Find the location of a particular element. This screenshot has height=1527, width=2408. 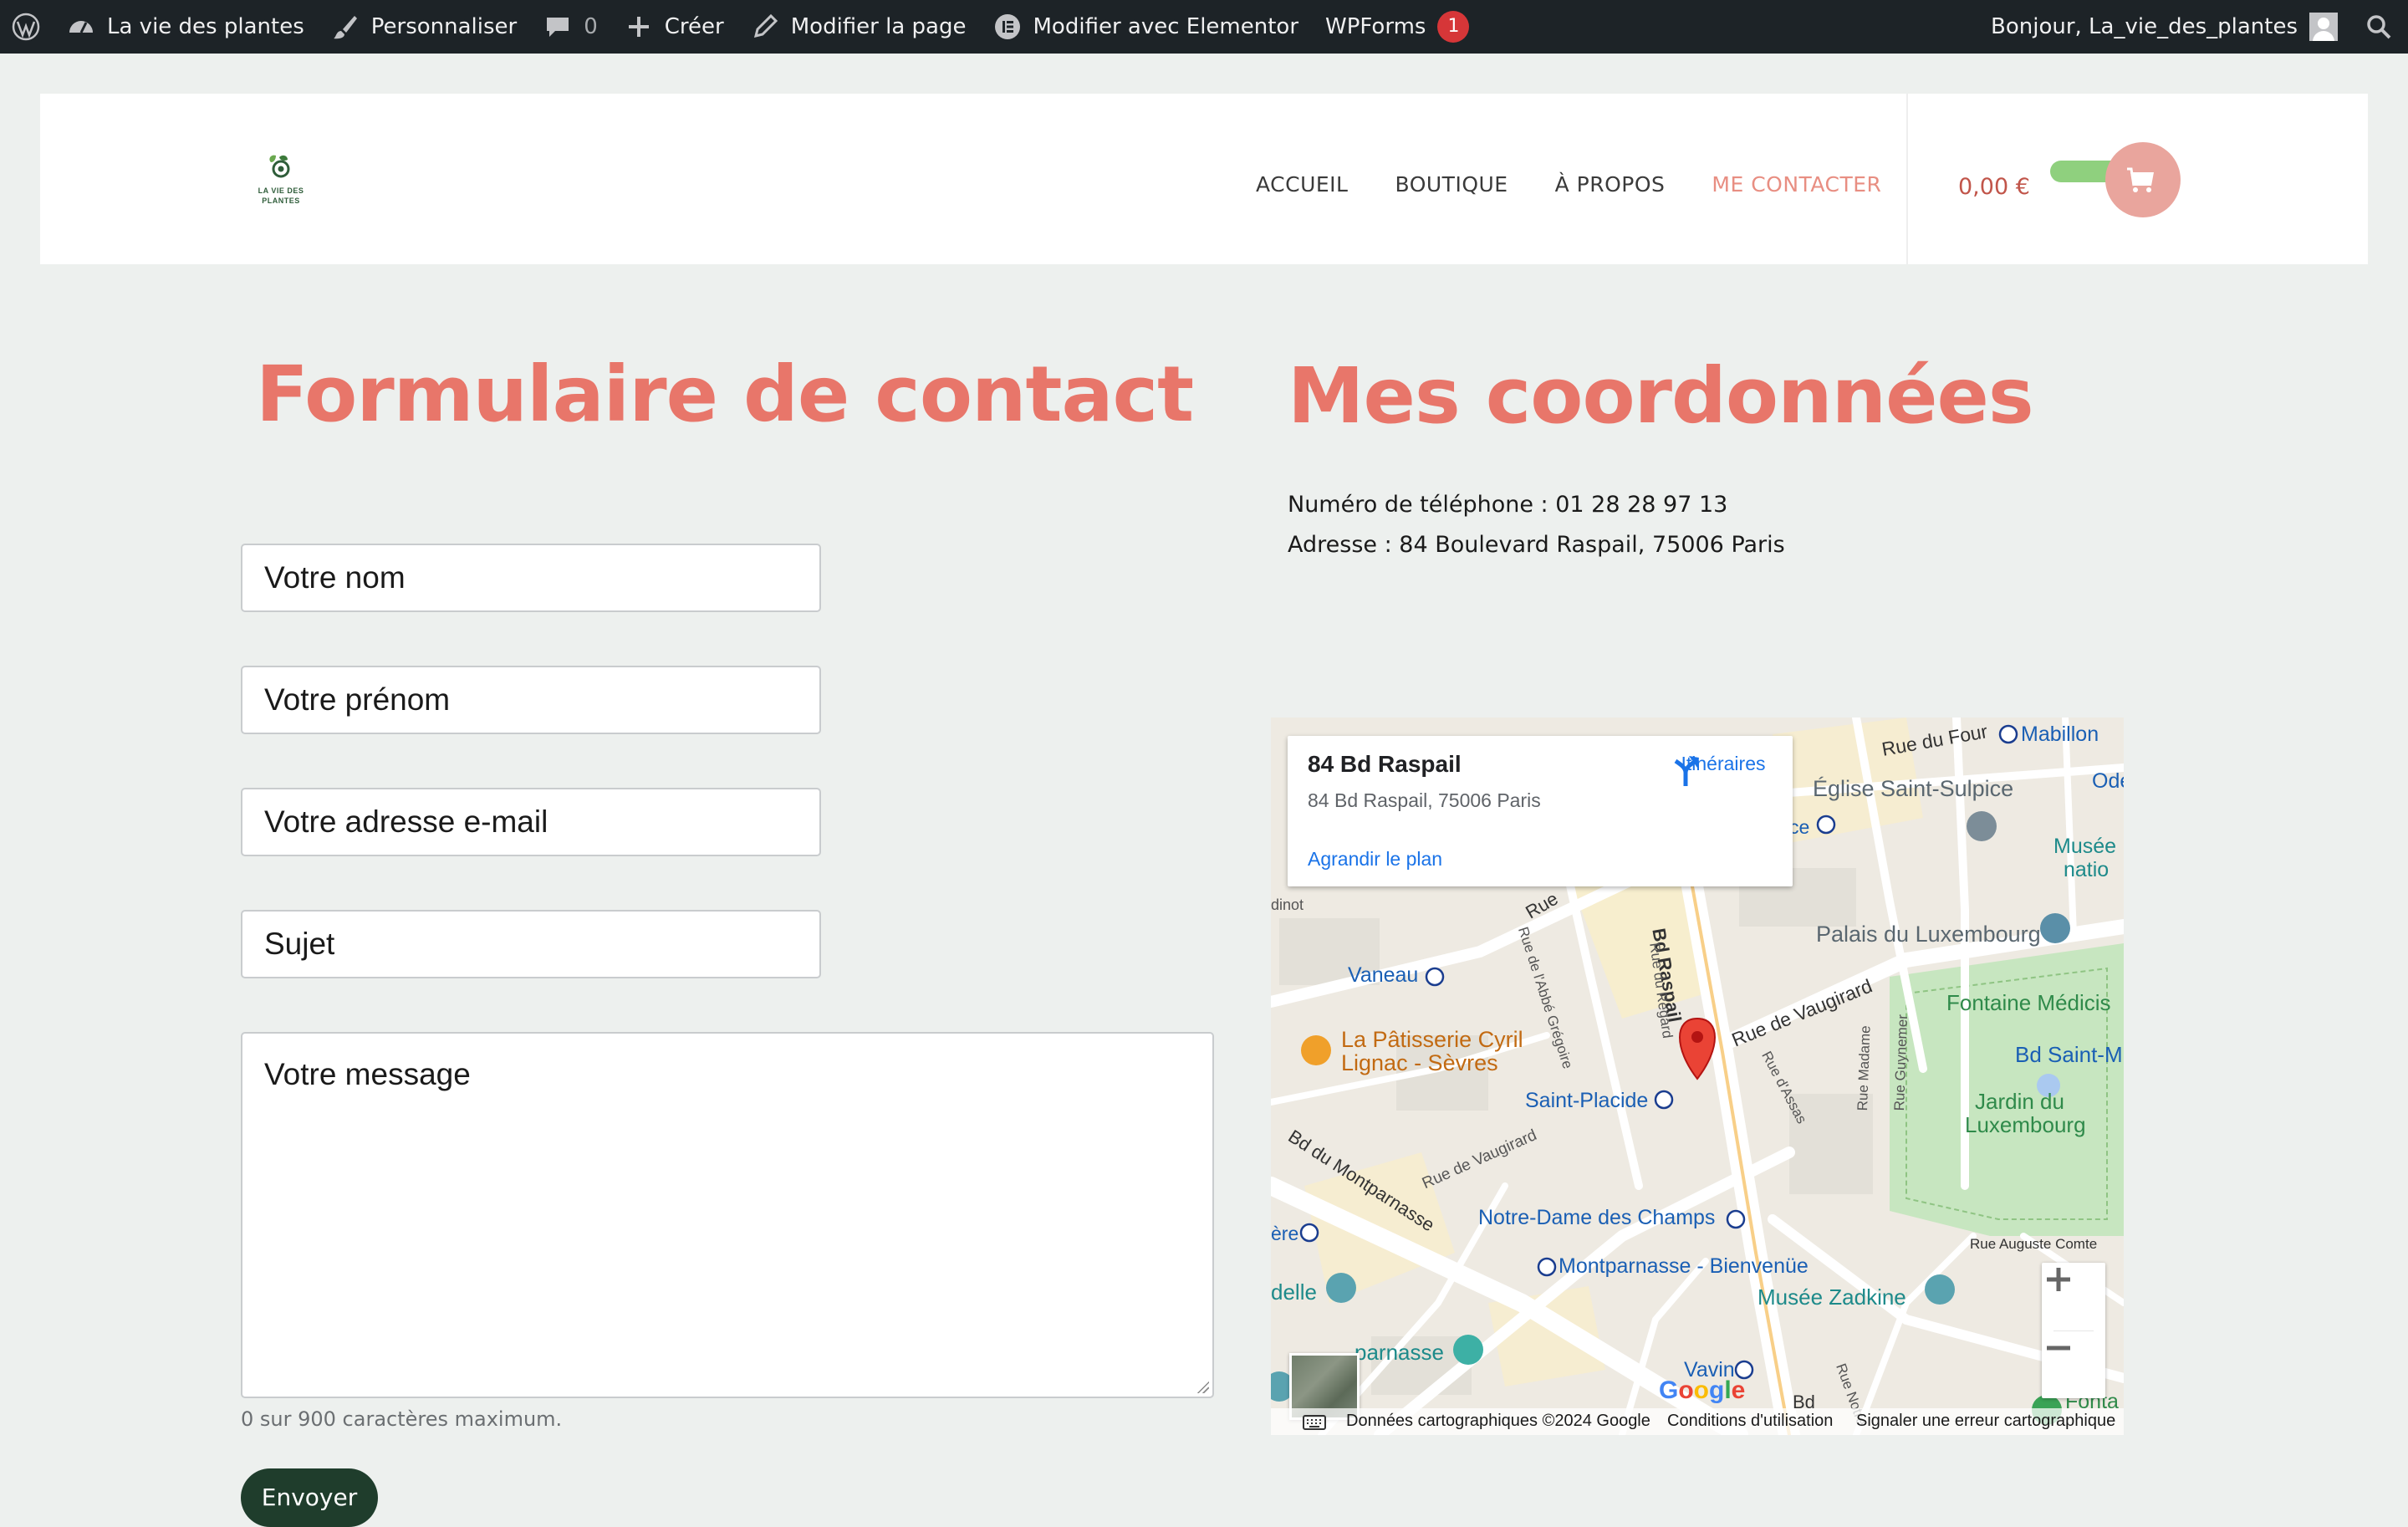

google-logo: Google is located at coordinates (1703, 1390).